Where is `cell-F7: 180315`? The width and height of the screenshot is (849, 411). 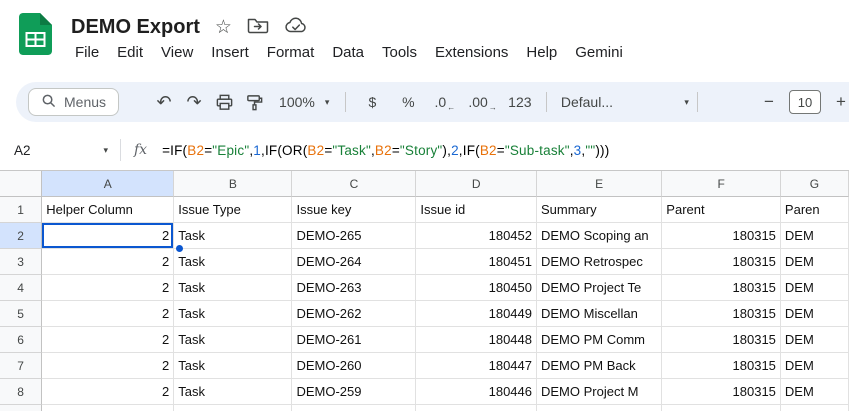 cell-F7: 180315 is located at coordinates (721, 366).